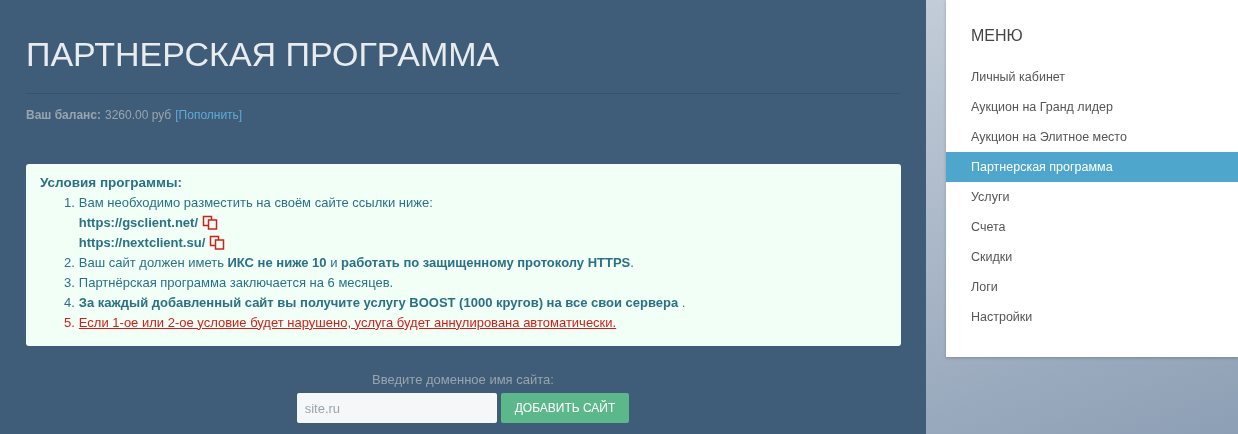  I want to click on menu-item: Настройки, so click(1092, 317).